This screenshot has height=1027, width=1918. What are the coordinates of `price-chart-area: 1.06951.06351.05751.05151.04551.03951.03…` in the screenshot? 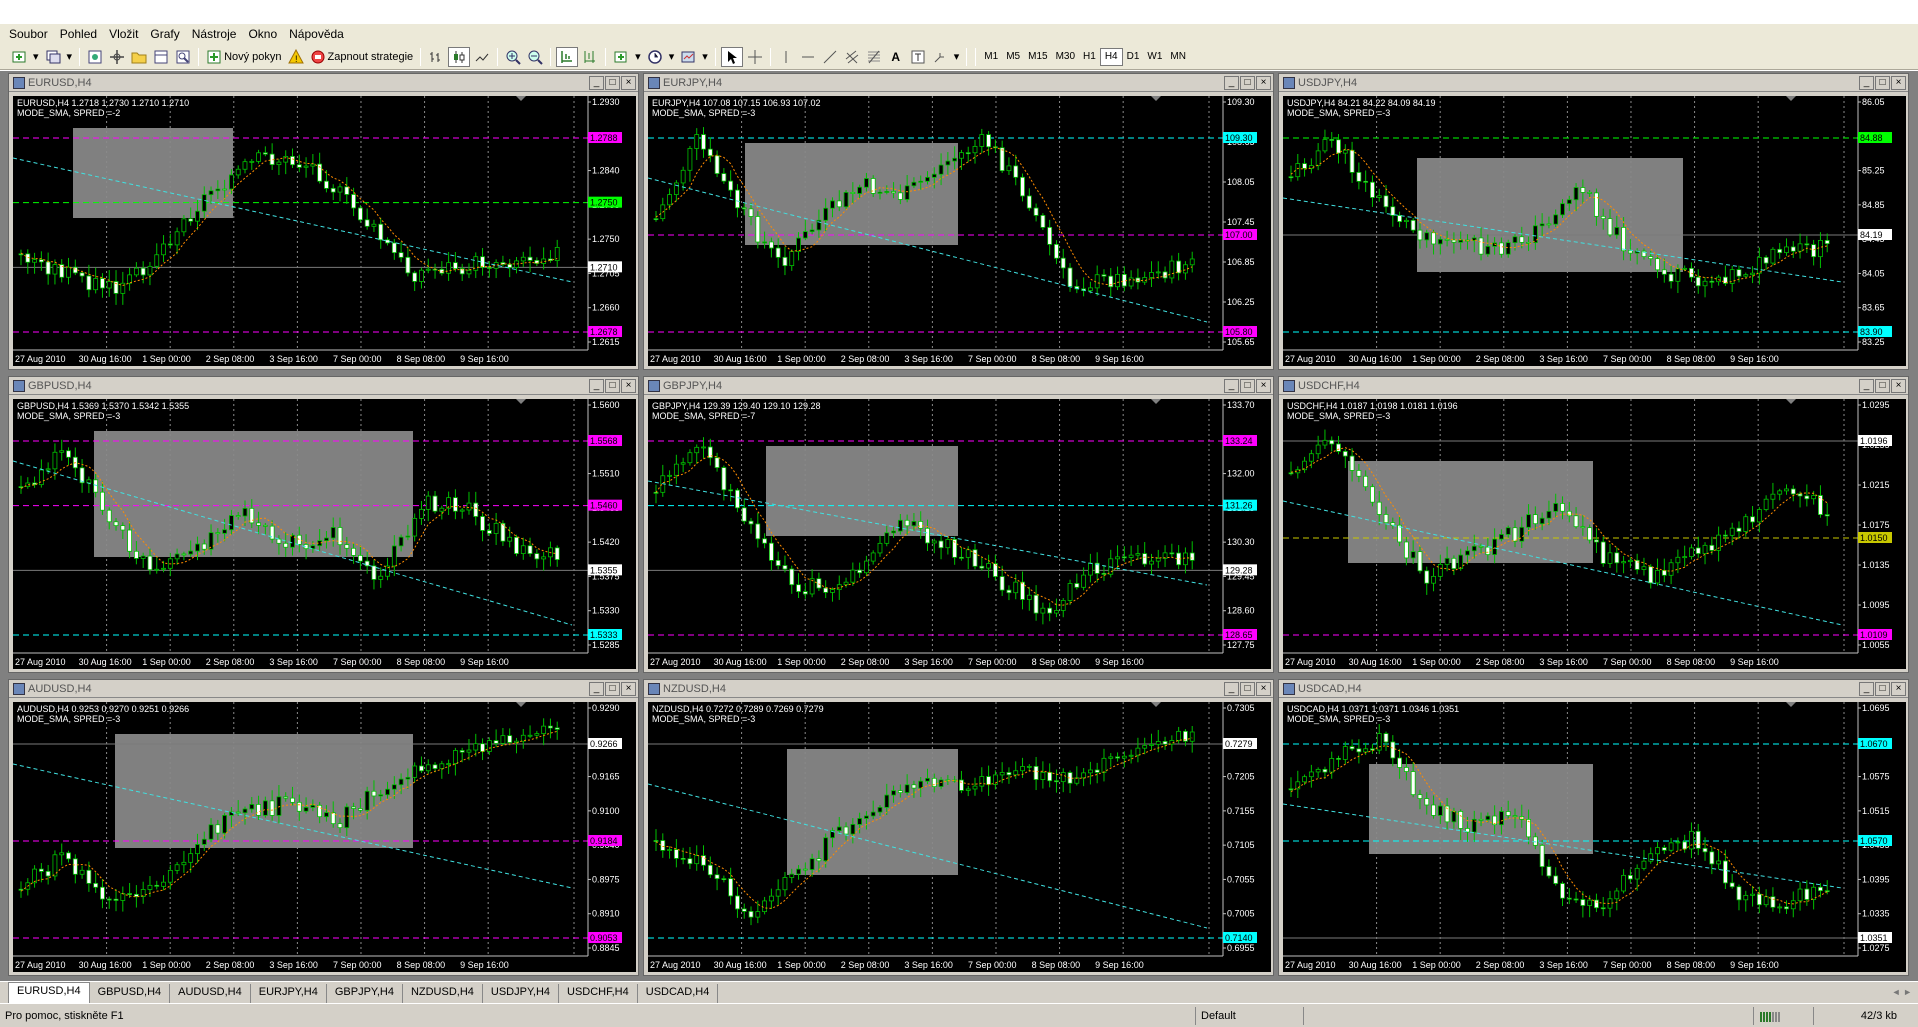 It's located at (1594, 837).